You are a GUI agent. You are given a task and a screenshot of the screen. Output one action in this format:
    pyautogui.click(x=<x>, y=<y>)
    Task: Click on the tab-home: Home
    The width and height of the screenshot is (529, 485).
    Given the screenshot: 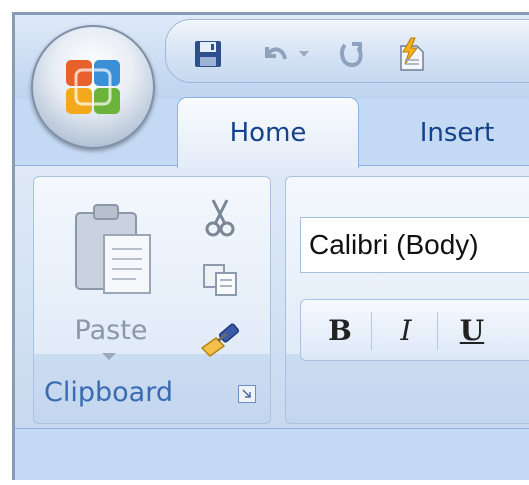 What is the action you would take?
    pyautogui.click(x=268, y=132)
    